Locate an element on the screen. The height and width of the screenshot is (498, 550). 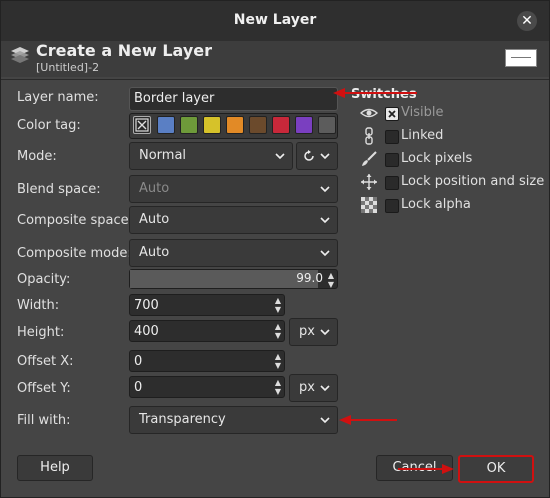
layer-name-value: Border layer is located at coordinates (174, 98).